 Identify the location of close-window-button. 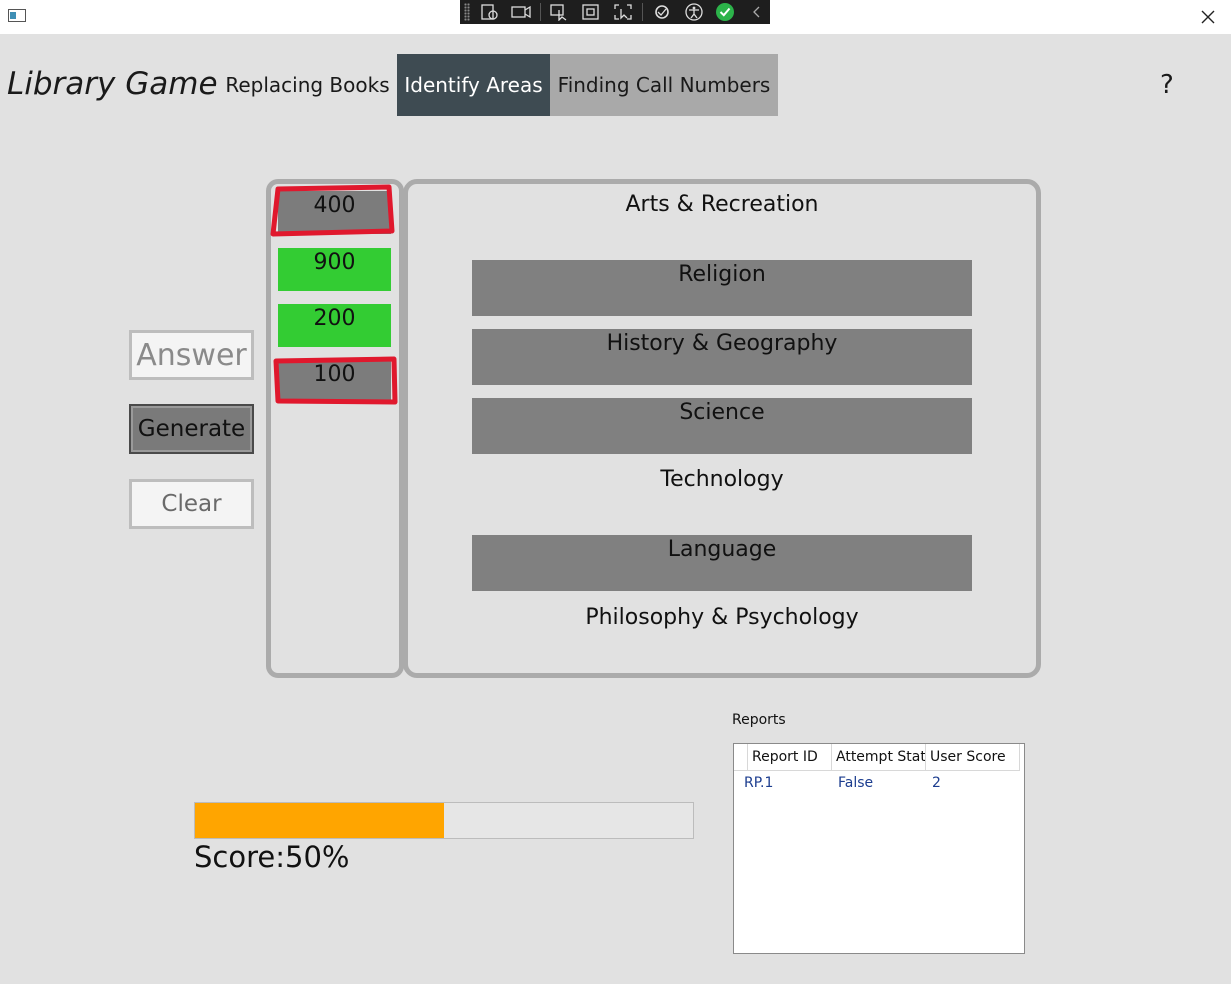
(1208, 17).